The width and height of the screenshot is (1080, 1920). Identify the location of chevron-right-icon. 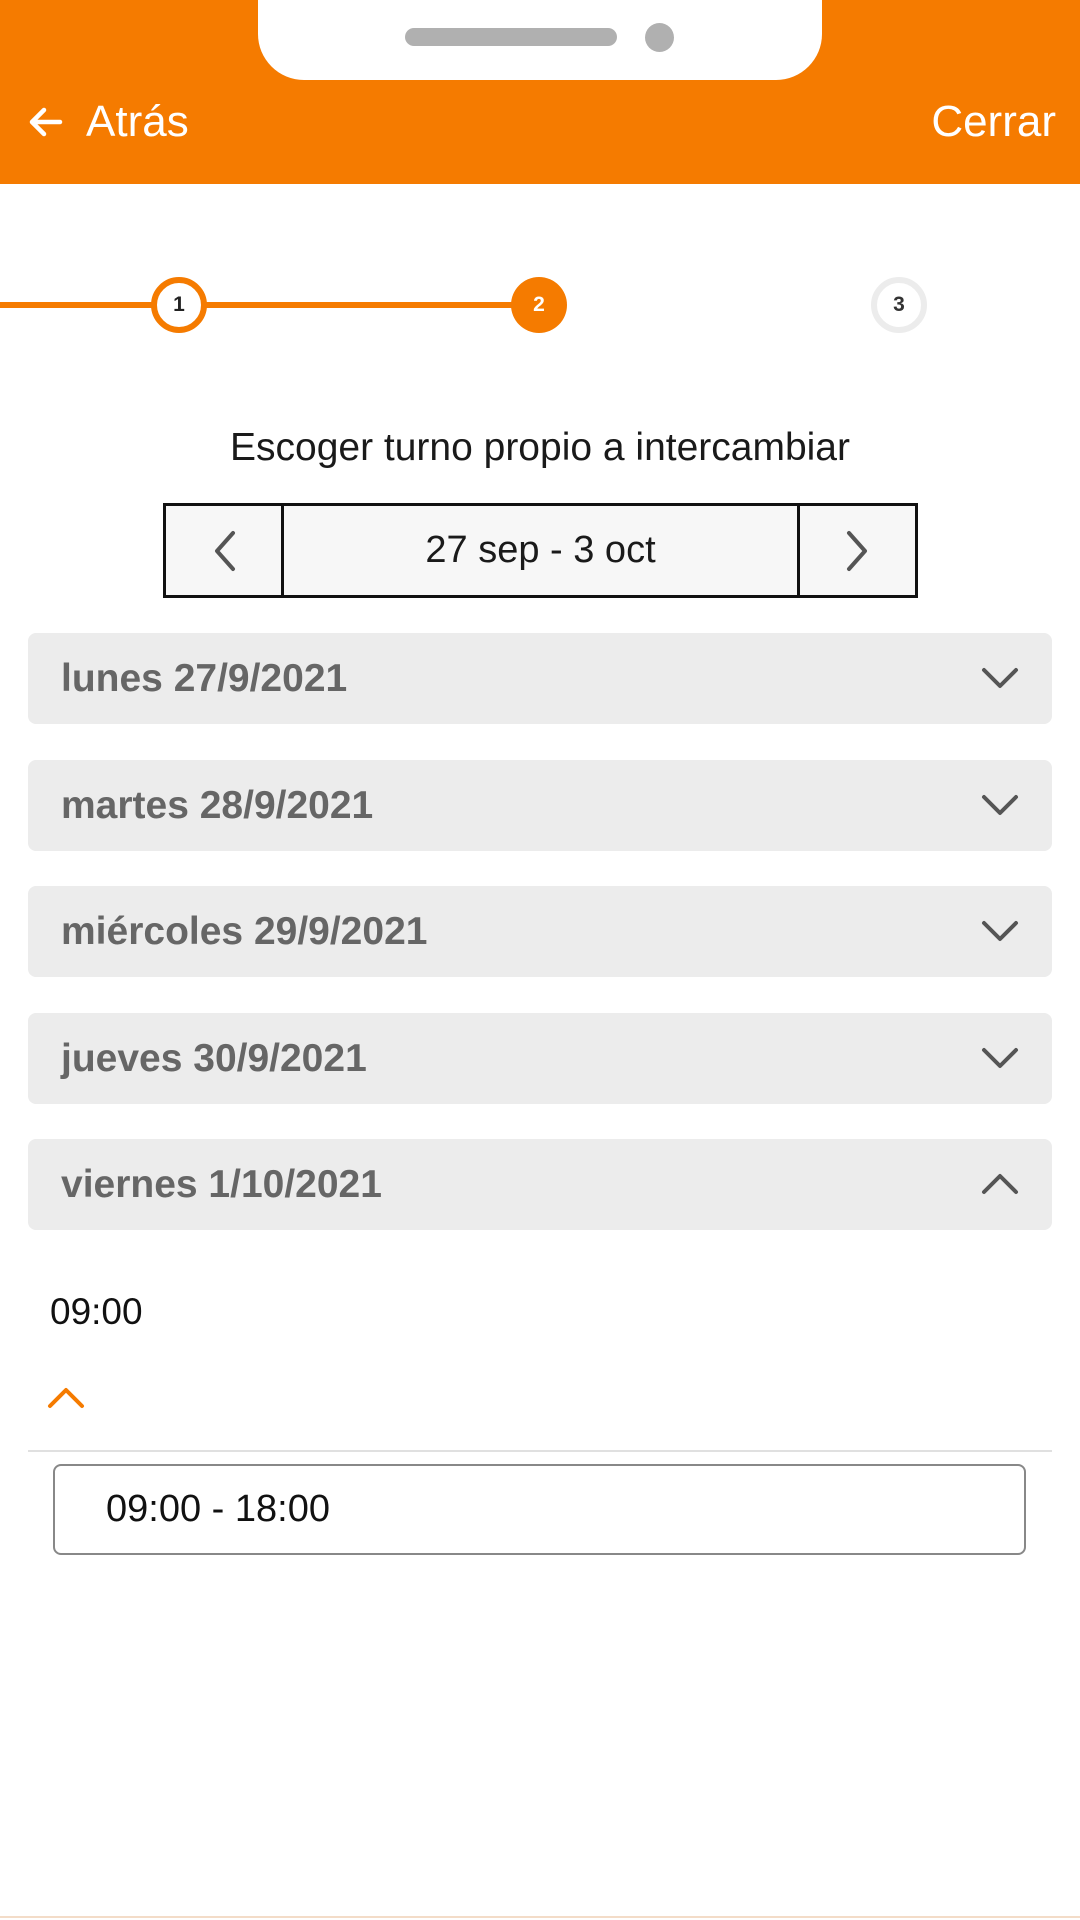
(856, 550).